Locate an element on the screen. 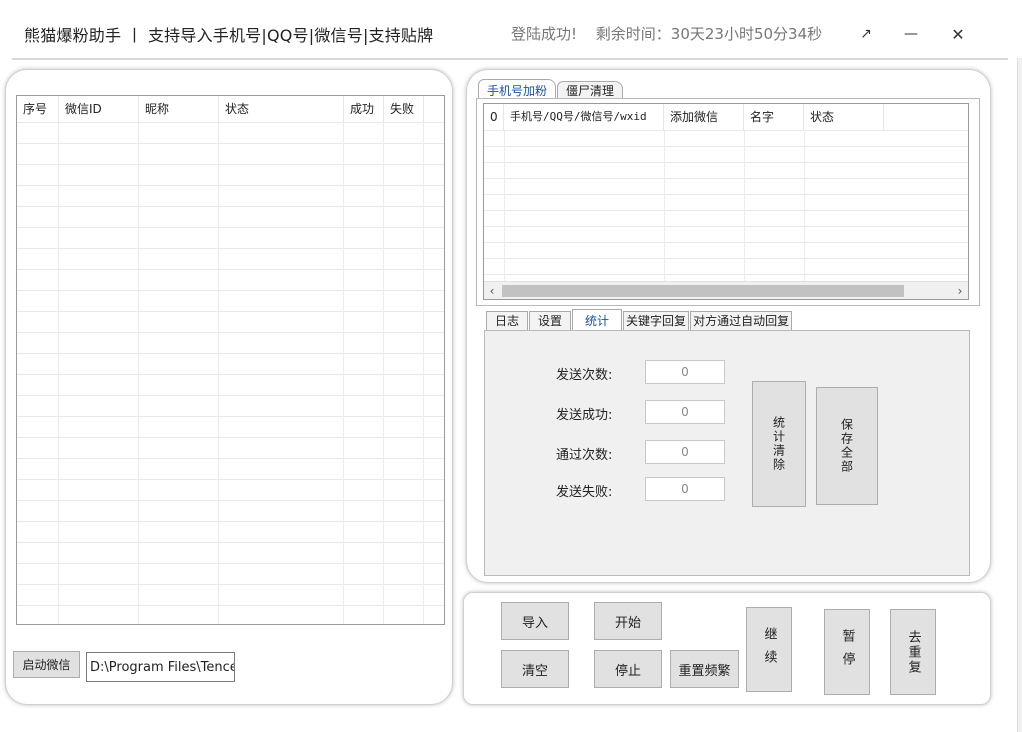 The image size is (1022, 732). wechat-path-input is located at coordinates (160, 667).